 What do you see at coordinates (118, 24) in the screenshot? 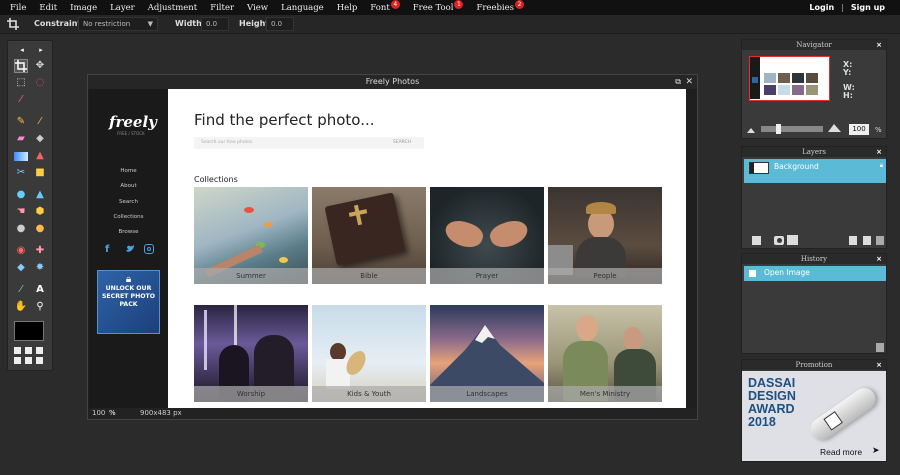
I see `constraint-select: No restriction ▼` at bounding box center [118, 24].